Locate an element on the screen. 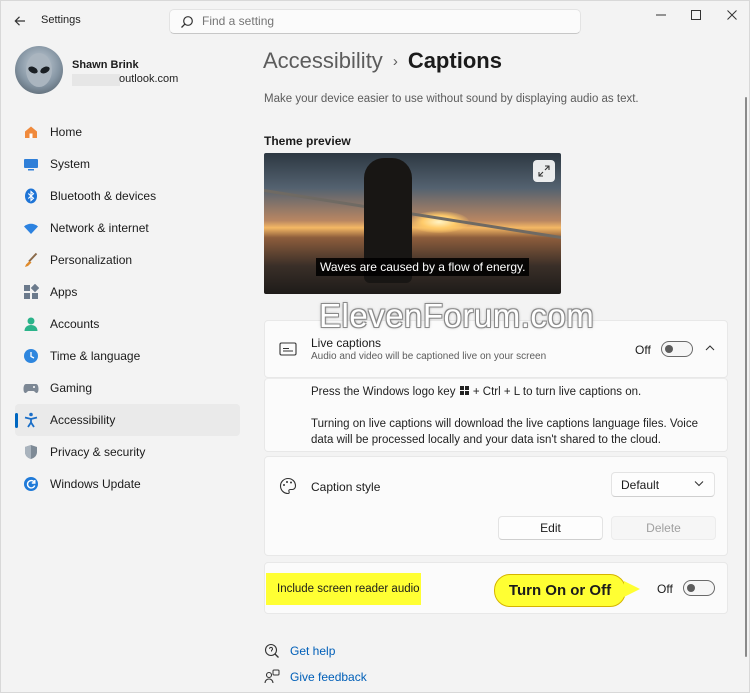 The width and height of the screenshot is (750, 693). screen-reader-label: Include screen reader audio is located at coordinates (343, 589).